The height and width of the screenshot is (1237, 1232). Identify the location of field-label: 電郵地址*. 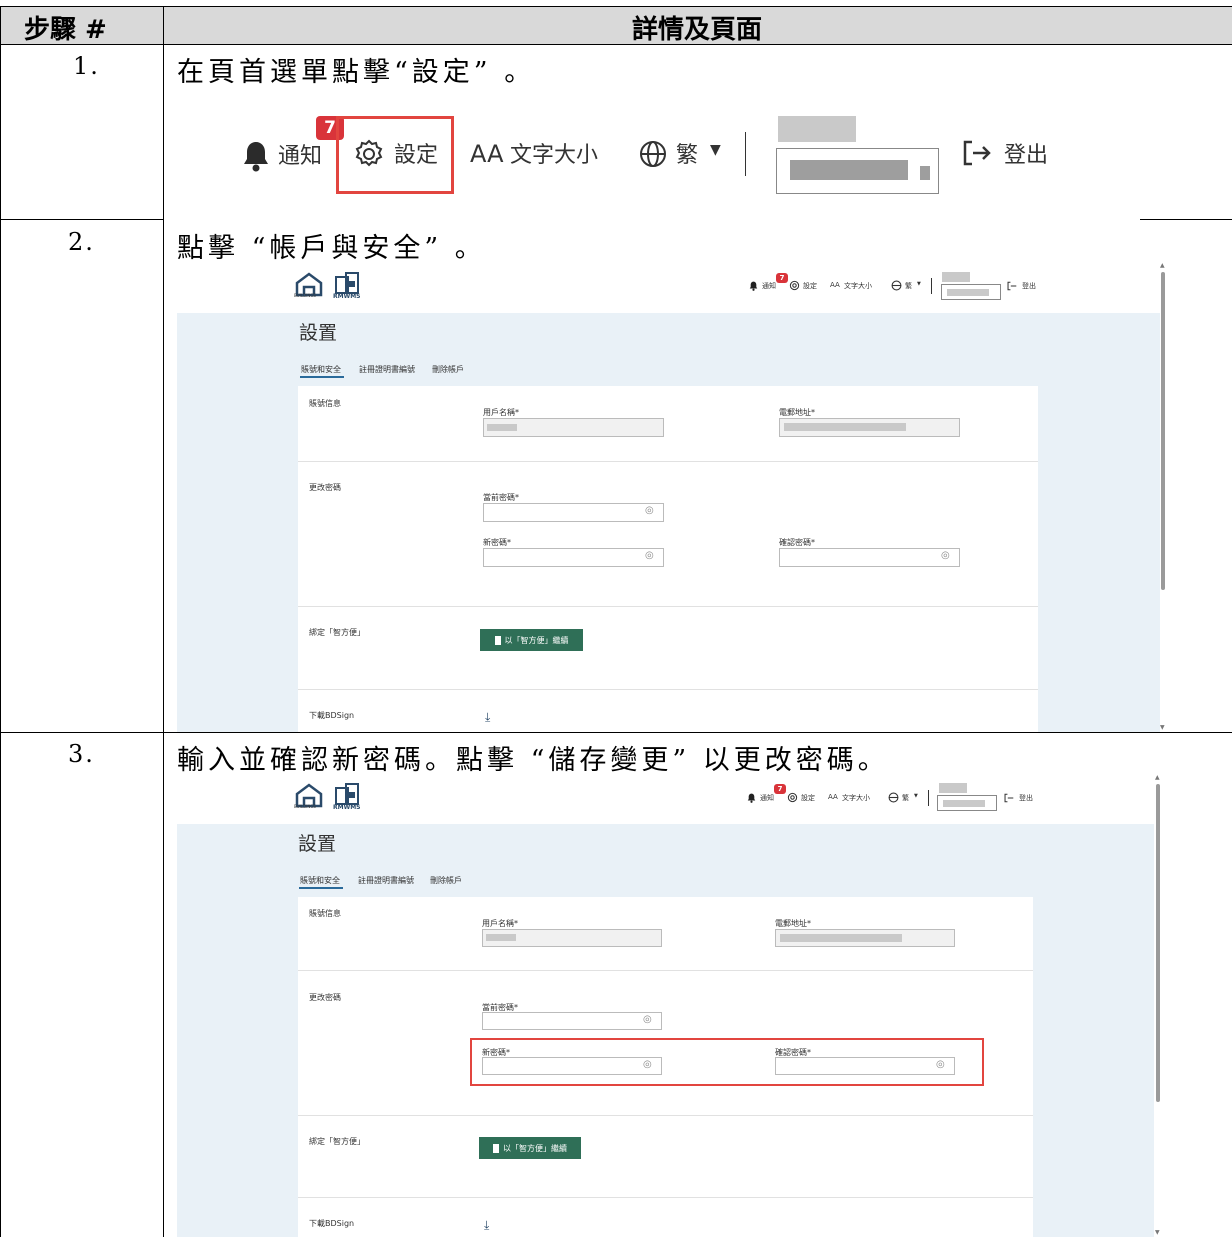
(793, 923).